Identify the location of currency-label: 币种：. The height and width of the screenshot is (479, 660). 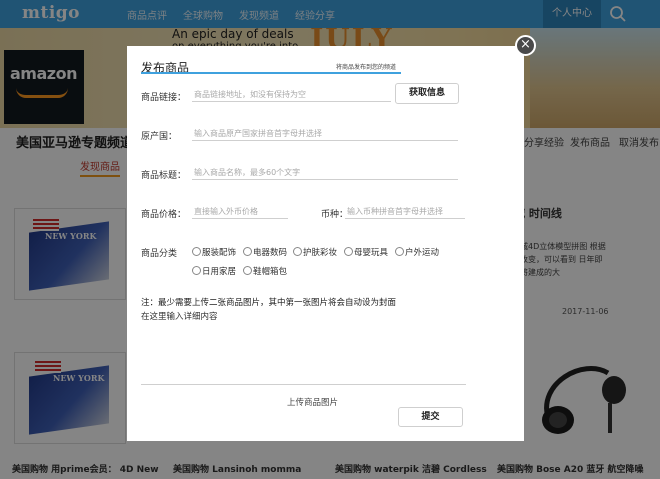
(335, 215).